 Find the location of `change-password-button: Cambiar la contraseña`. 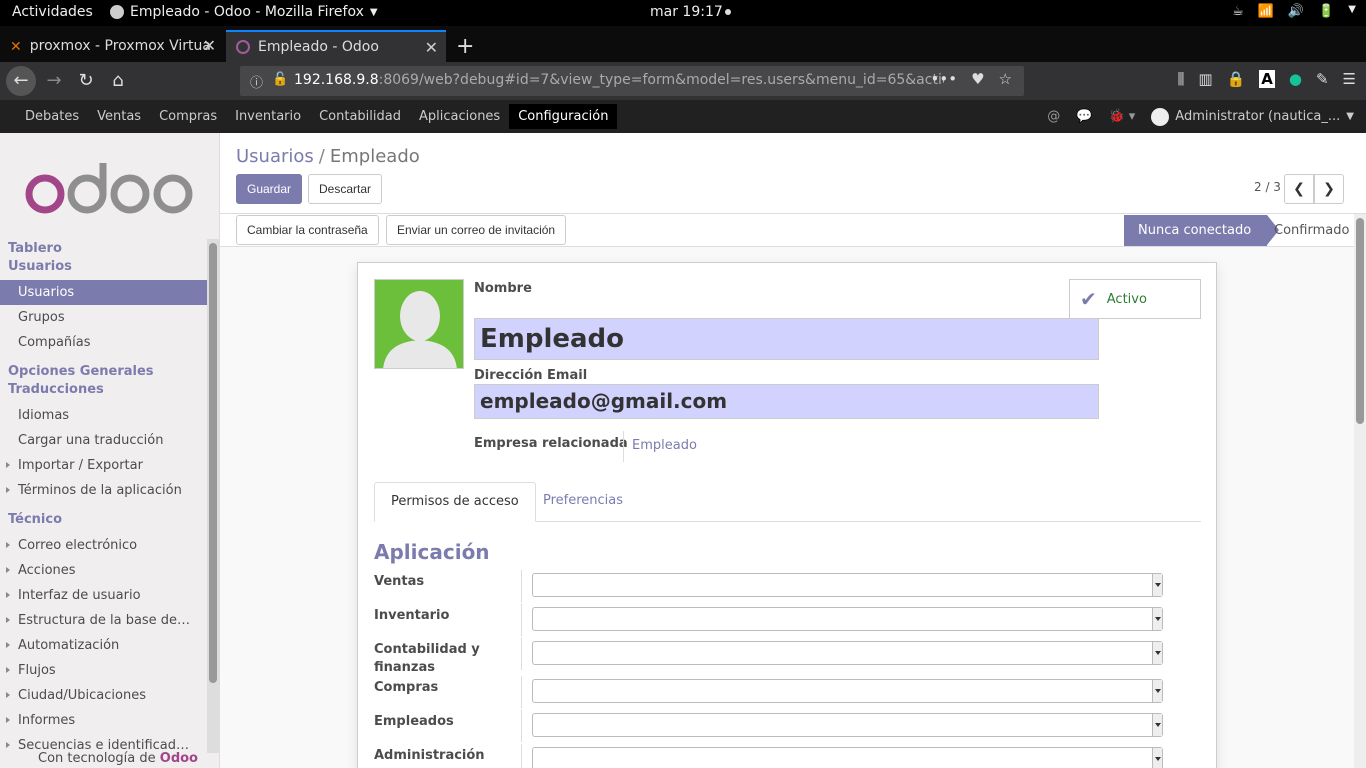

change-password-button: Cambiar la contraseña is located at coordinates (307, 230).